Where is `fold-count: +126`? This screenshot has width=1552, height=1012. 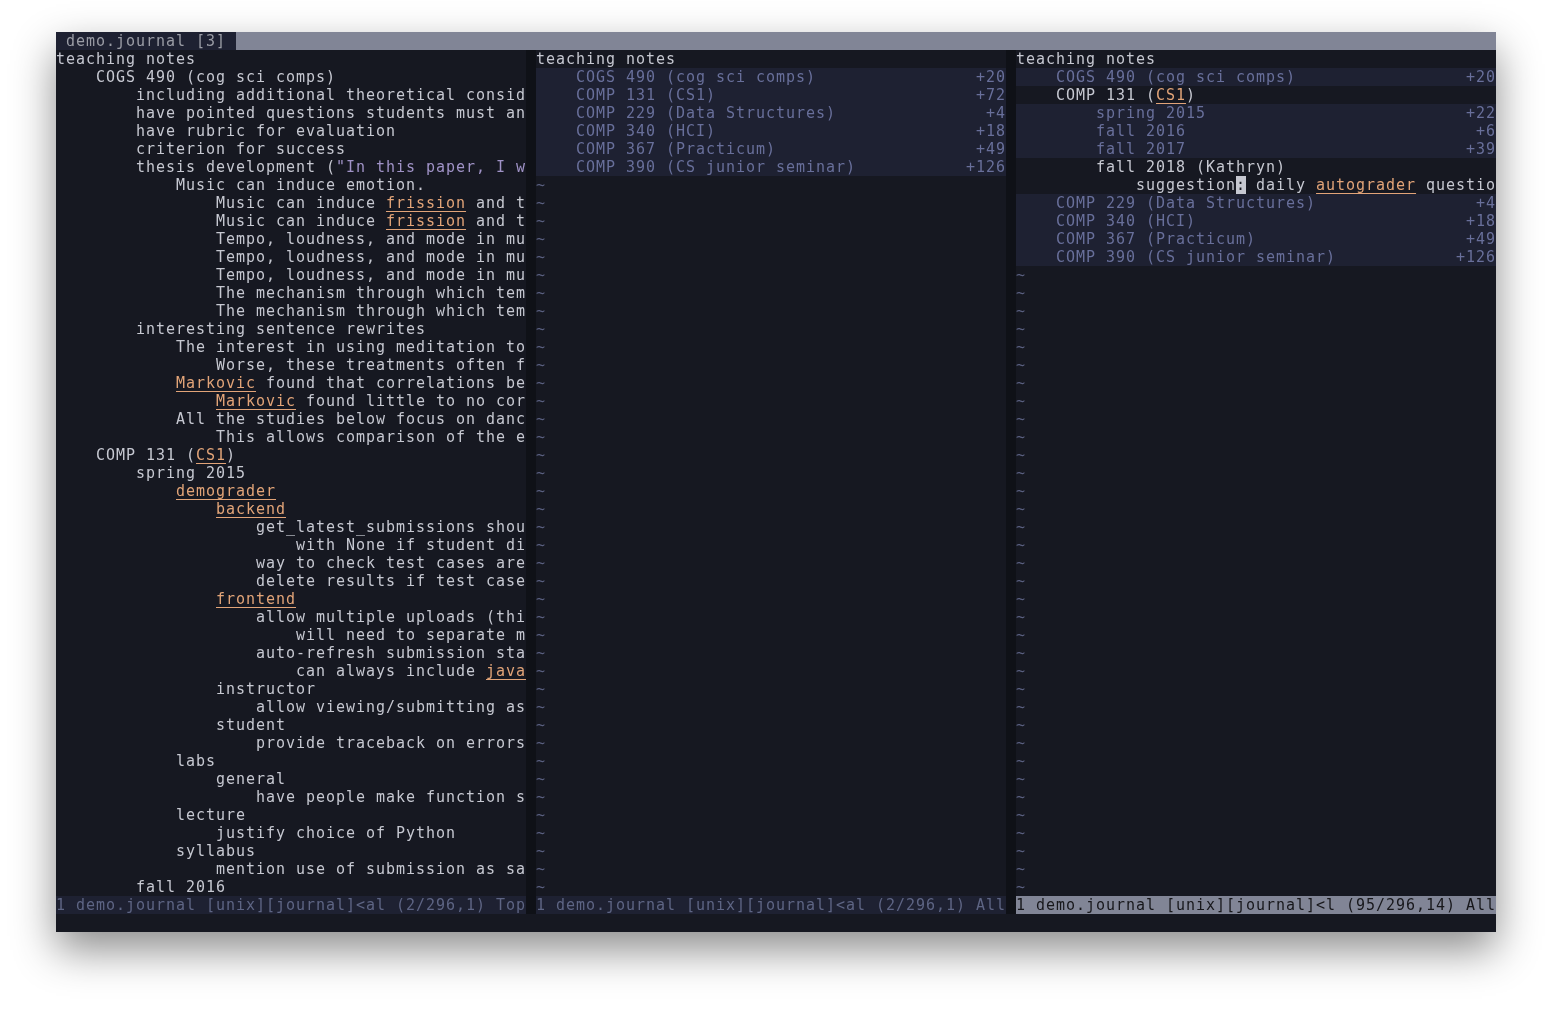
fold-count: +126 is located at coordinates (986, 167).